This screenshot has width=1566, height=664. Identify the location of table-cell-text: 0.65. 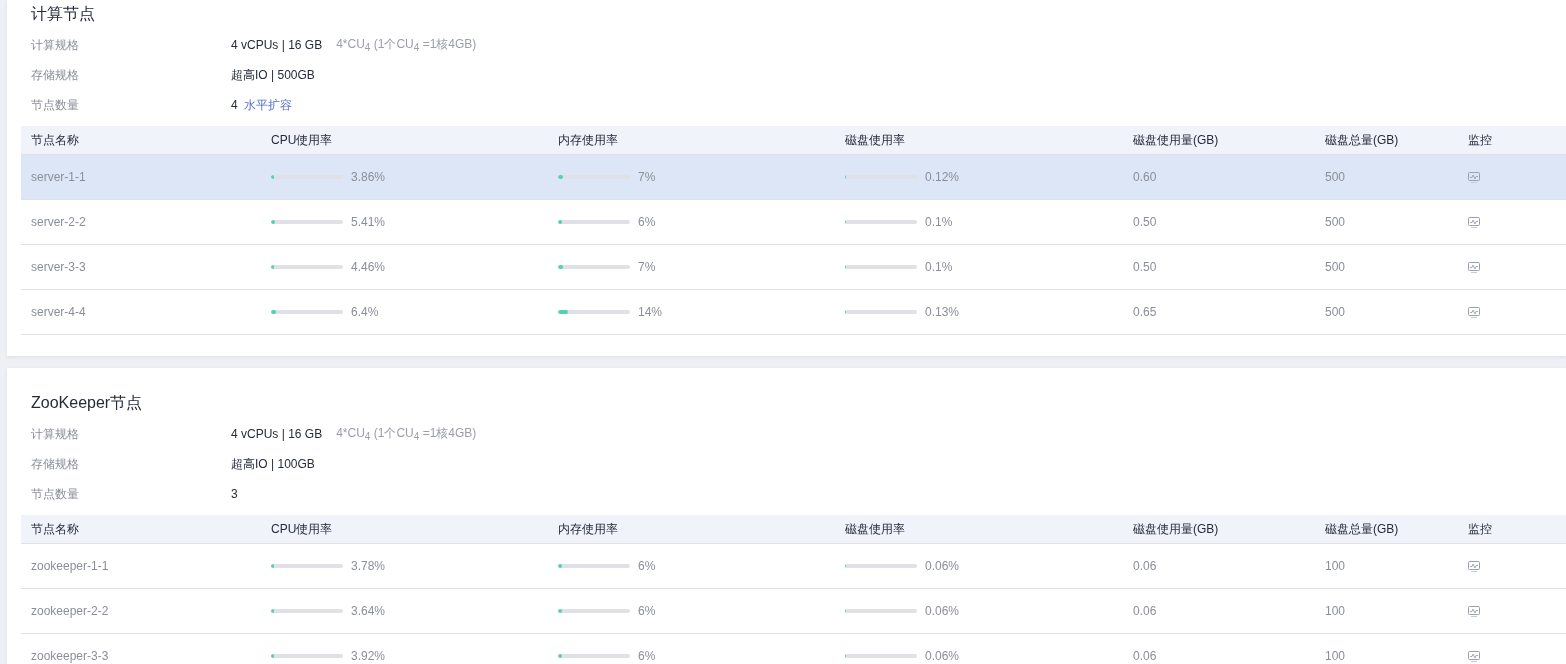
(1145, 312).